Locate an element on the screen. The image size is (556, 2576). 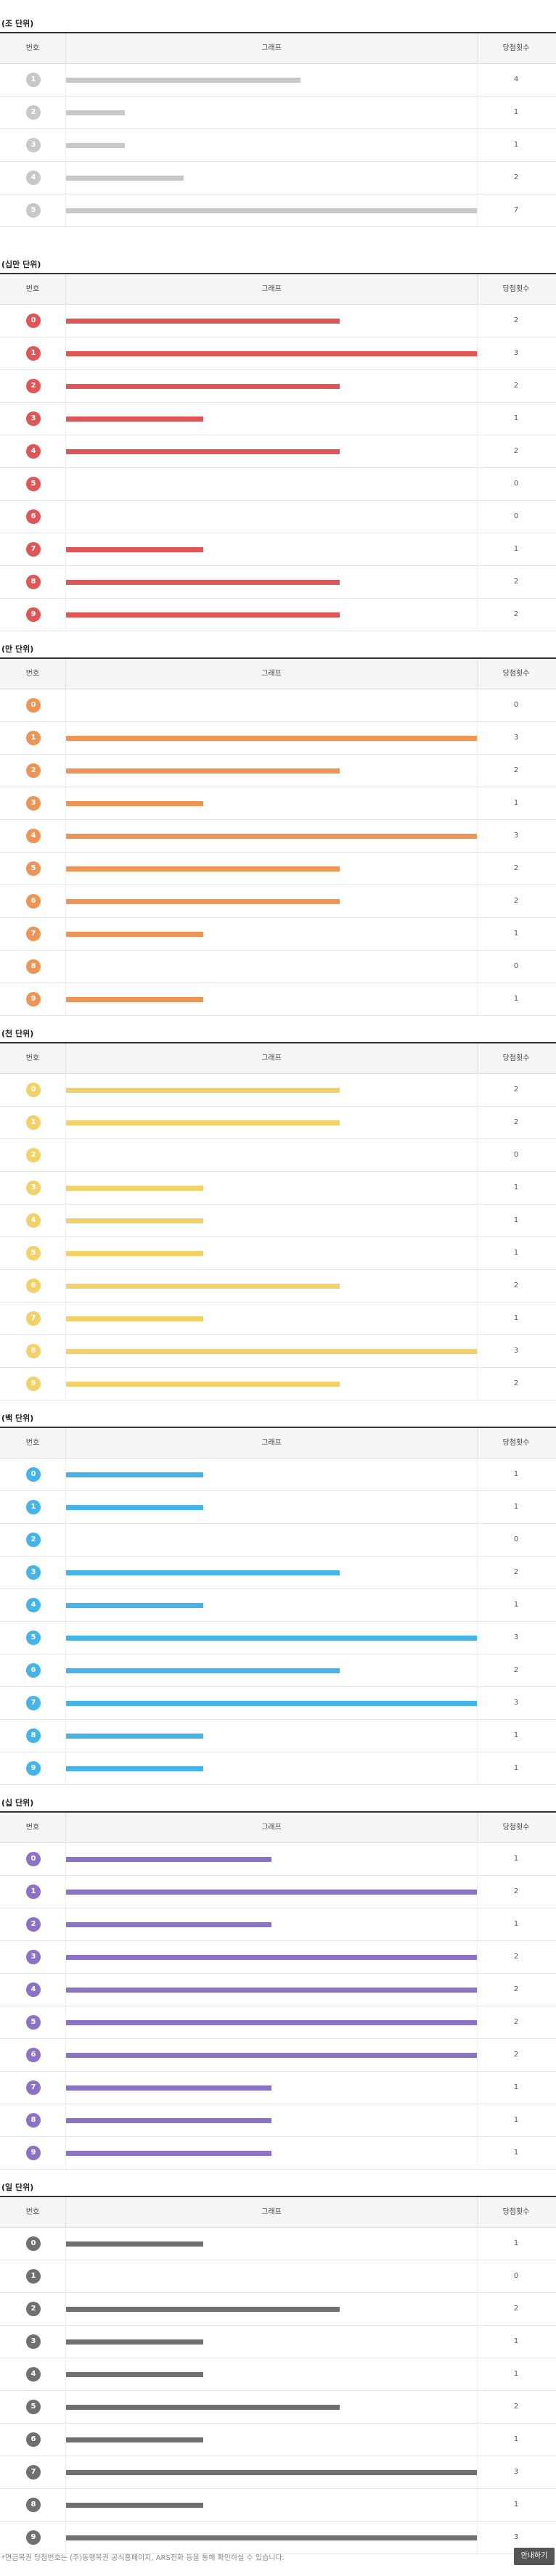
table-row: 32 is located at coordinates (278, 1572).